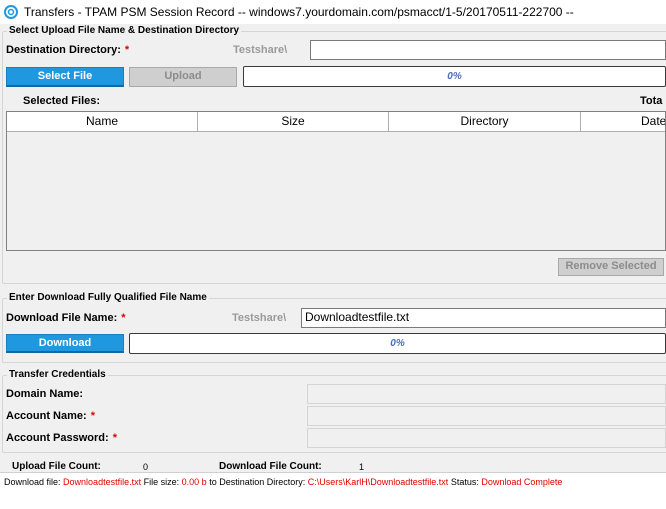  What do you see at coordinates (102, 482) in the screenshot?
I see `status-file: Downloadtestfile.txt` at bounding box center [102, 482].